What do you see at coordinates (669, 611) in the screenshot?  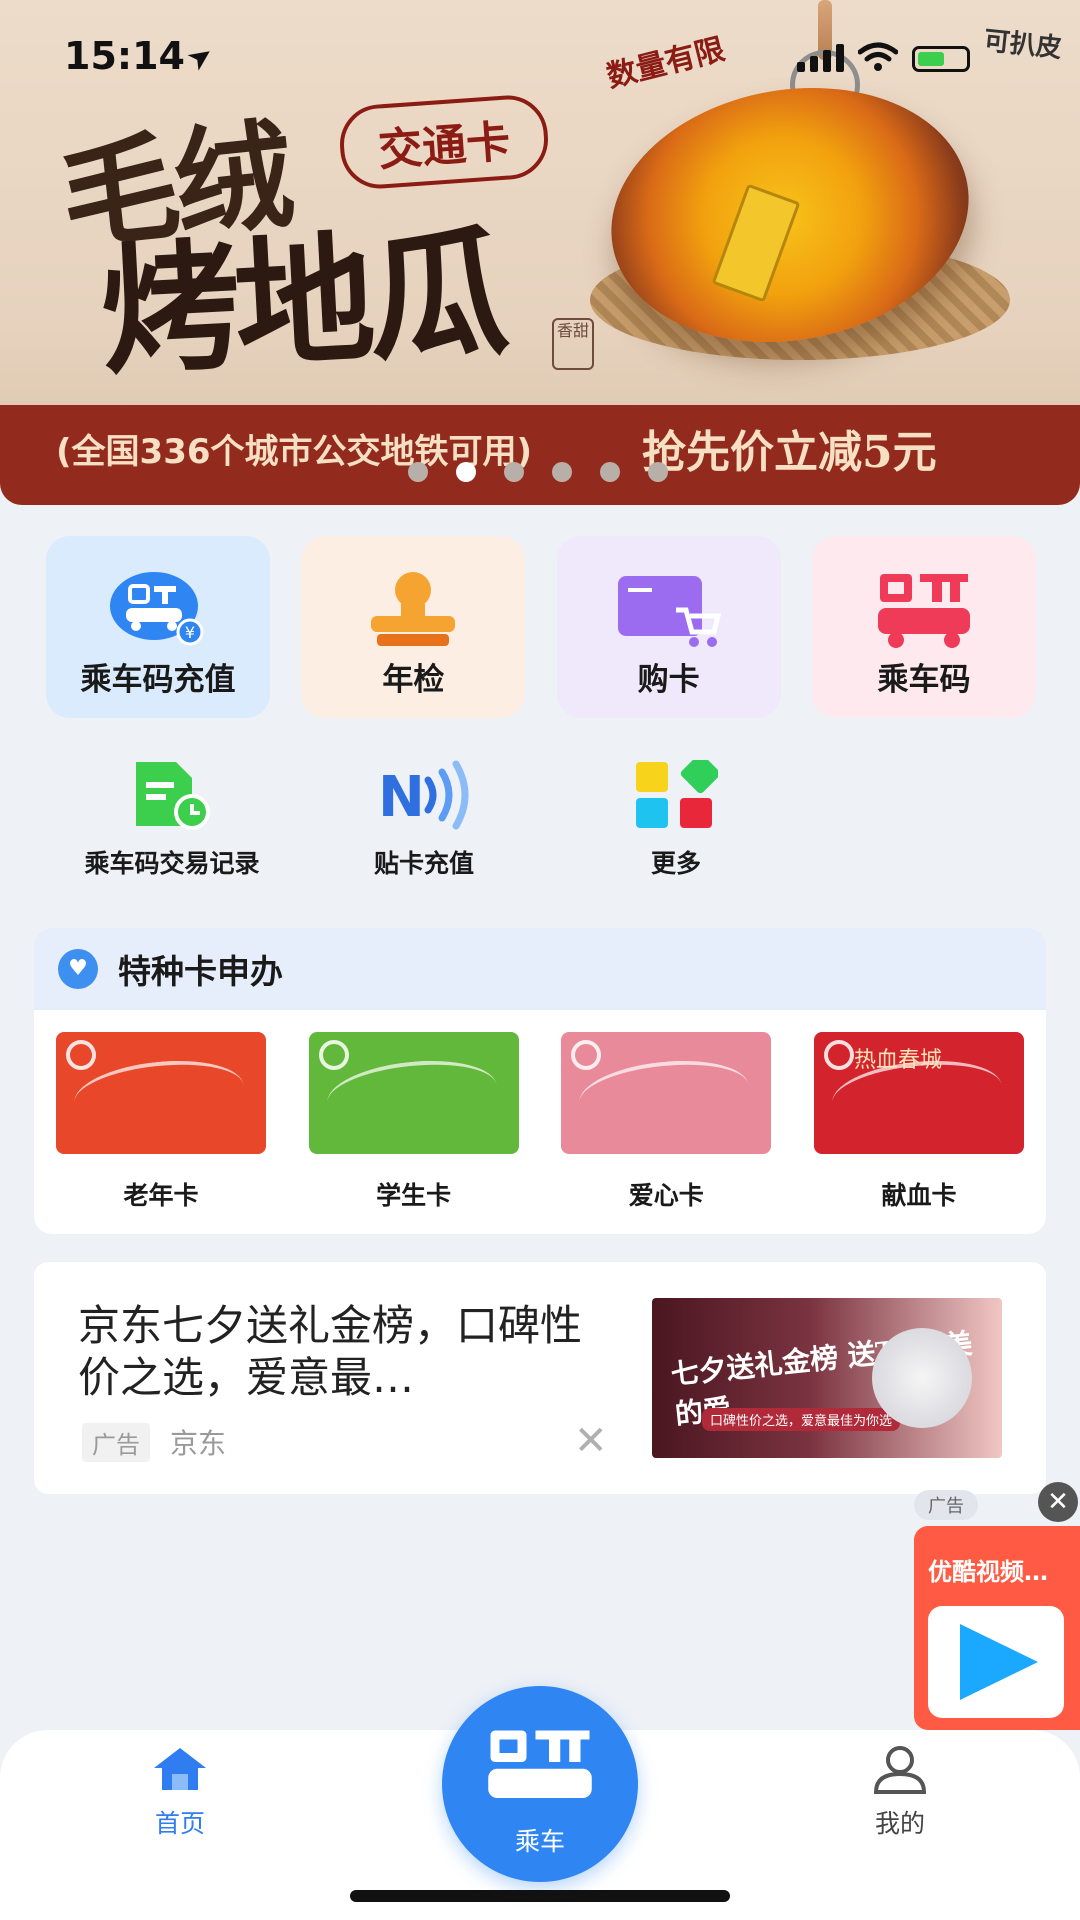 I see `card-cart-icon` at bounding box center [669, 611].